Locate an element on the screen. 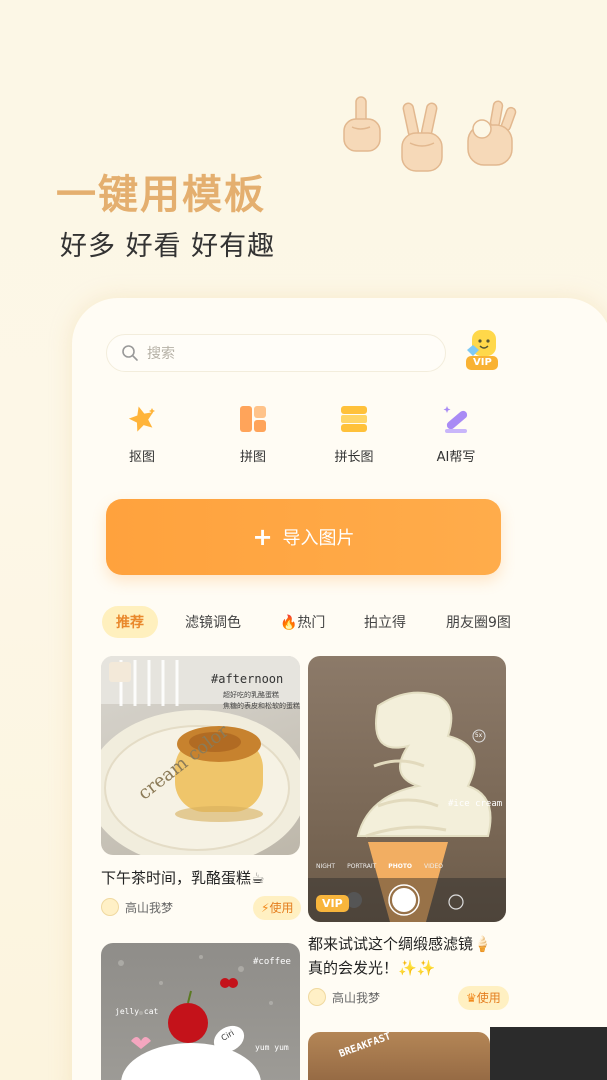  plus-icon: + is located at coordinates (262, 537).